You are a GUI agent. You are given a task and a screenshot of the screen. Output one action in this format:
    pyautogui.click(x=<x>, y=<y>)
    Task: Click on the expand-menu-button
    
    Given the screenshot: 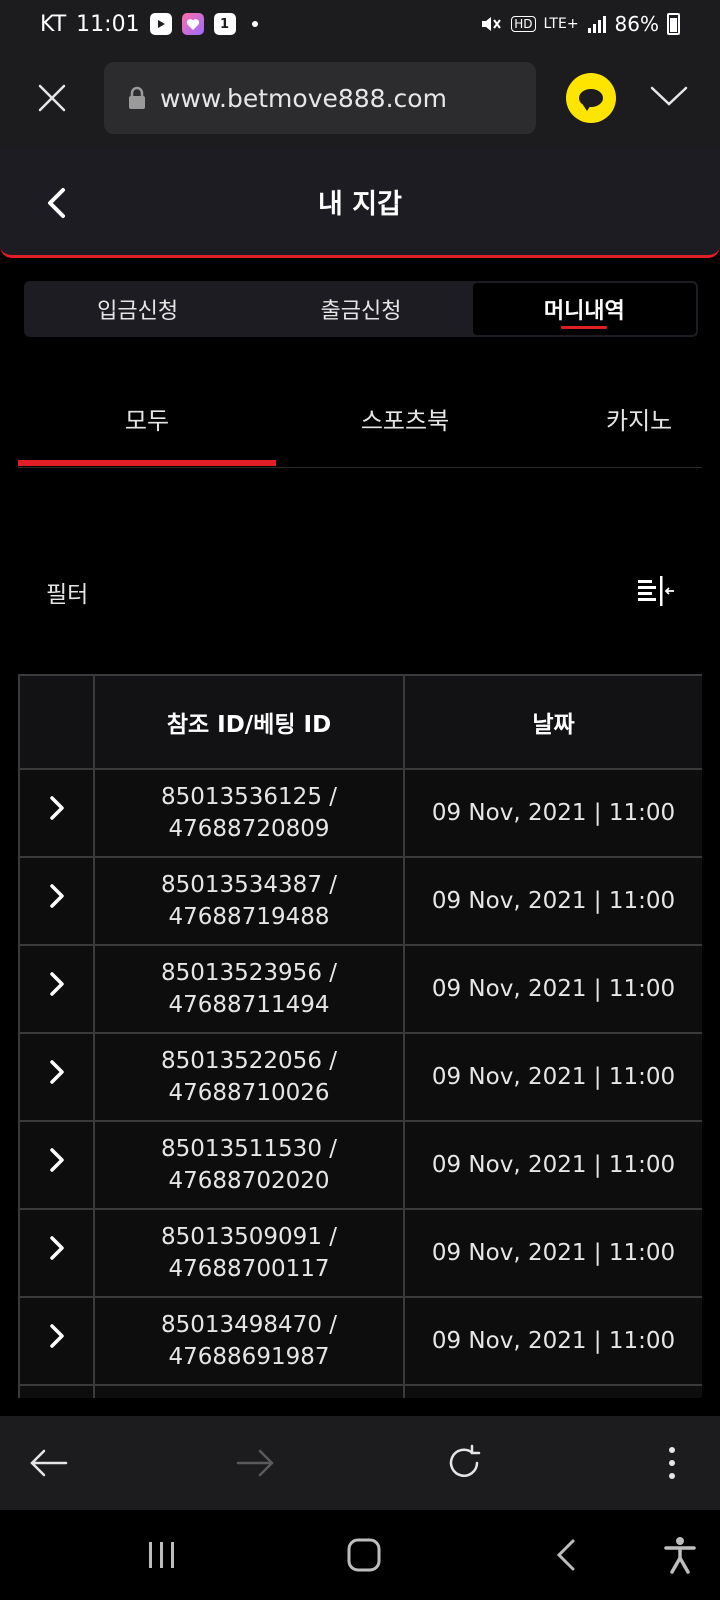 What is the action you would take?
    pyautogui.click(x=669, y=98)
    